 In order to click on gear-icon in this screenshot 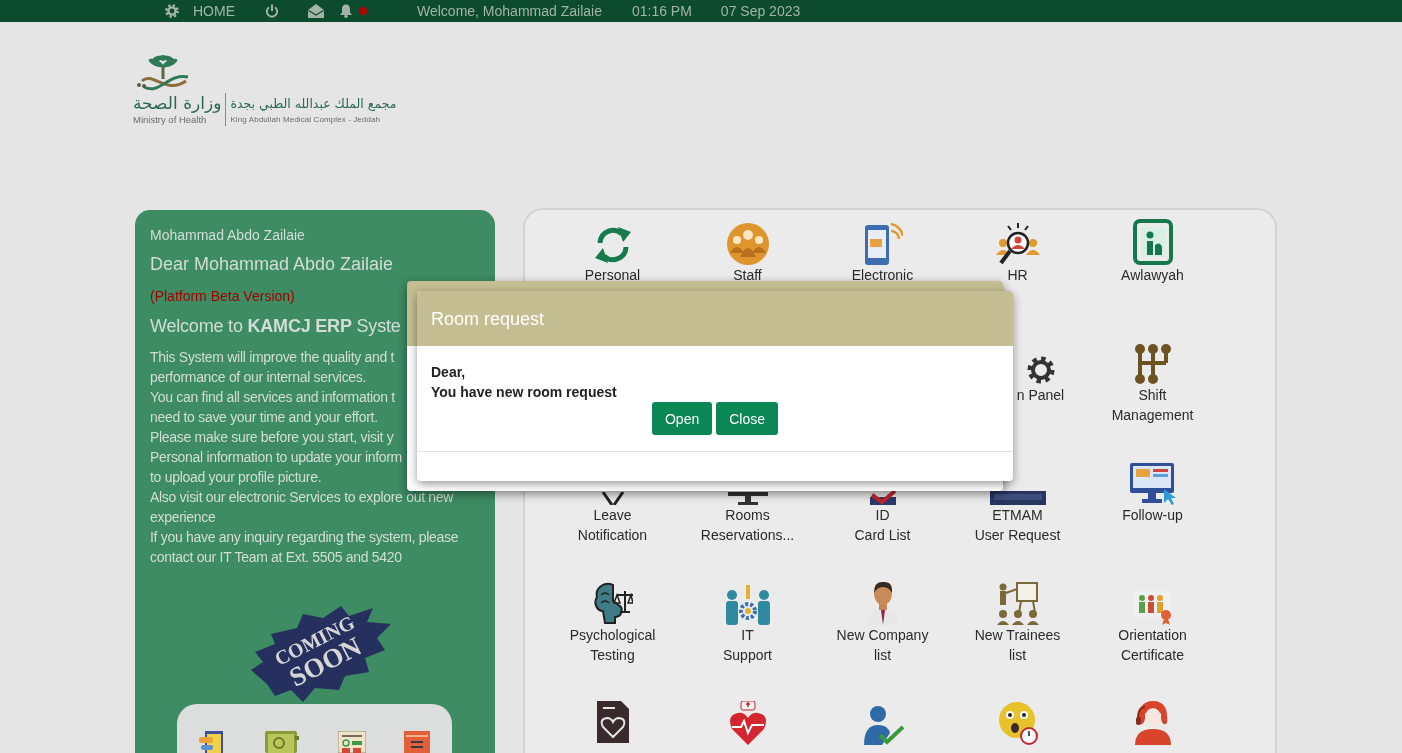, I will do `click(1040, 370)`.